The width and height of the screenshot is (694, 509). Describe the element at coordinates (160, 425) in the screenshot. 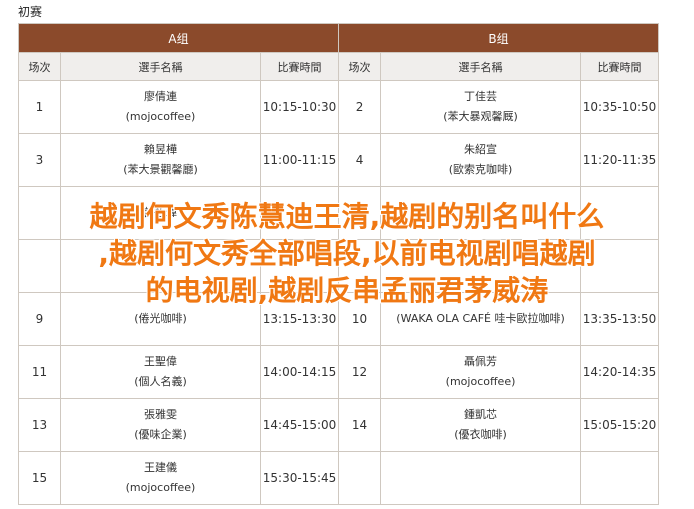

I see `player-cell: 張雅雯 (優味企業)` at that location.